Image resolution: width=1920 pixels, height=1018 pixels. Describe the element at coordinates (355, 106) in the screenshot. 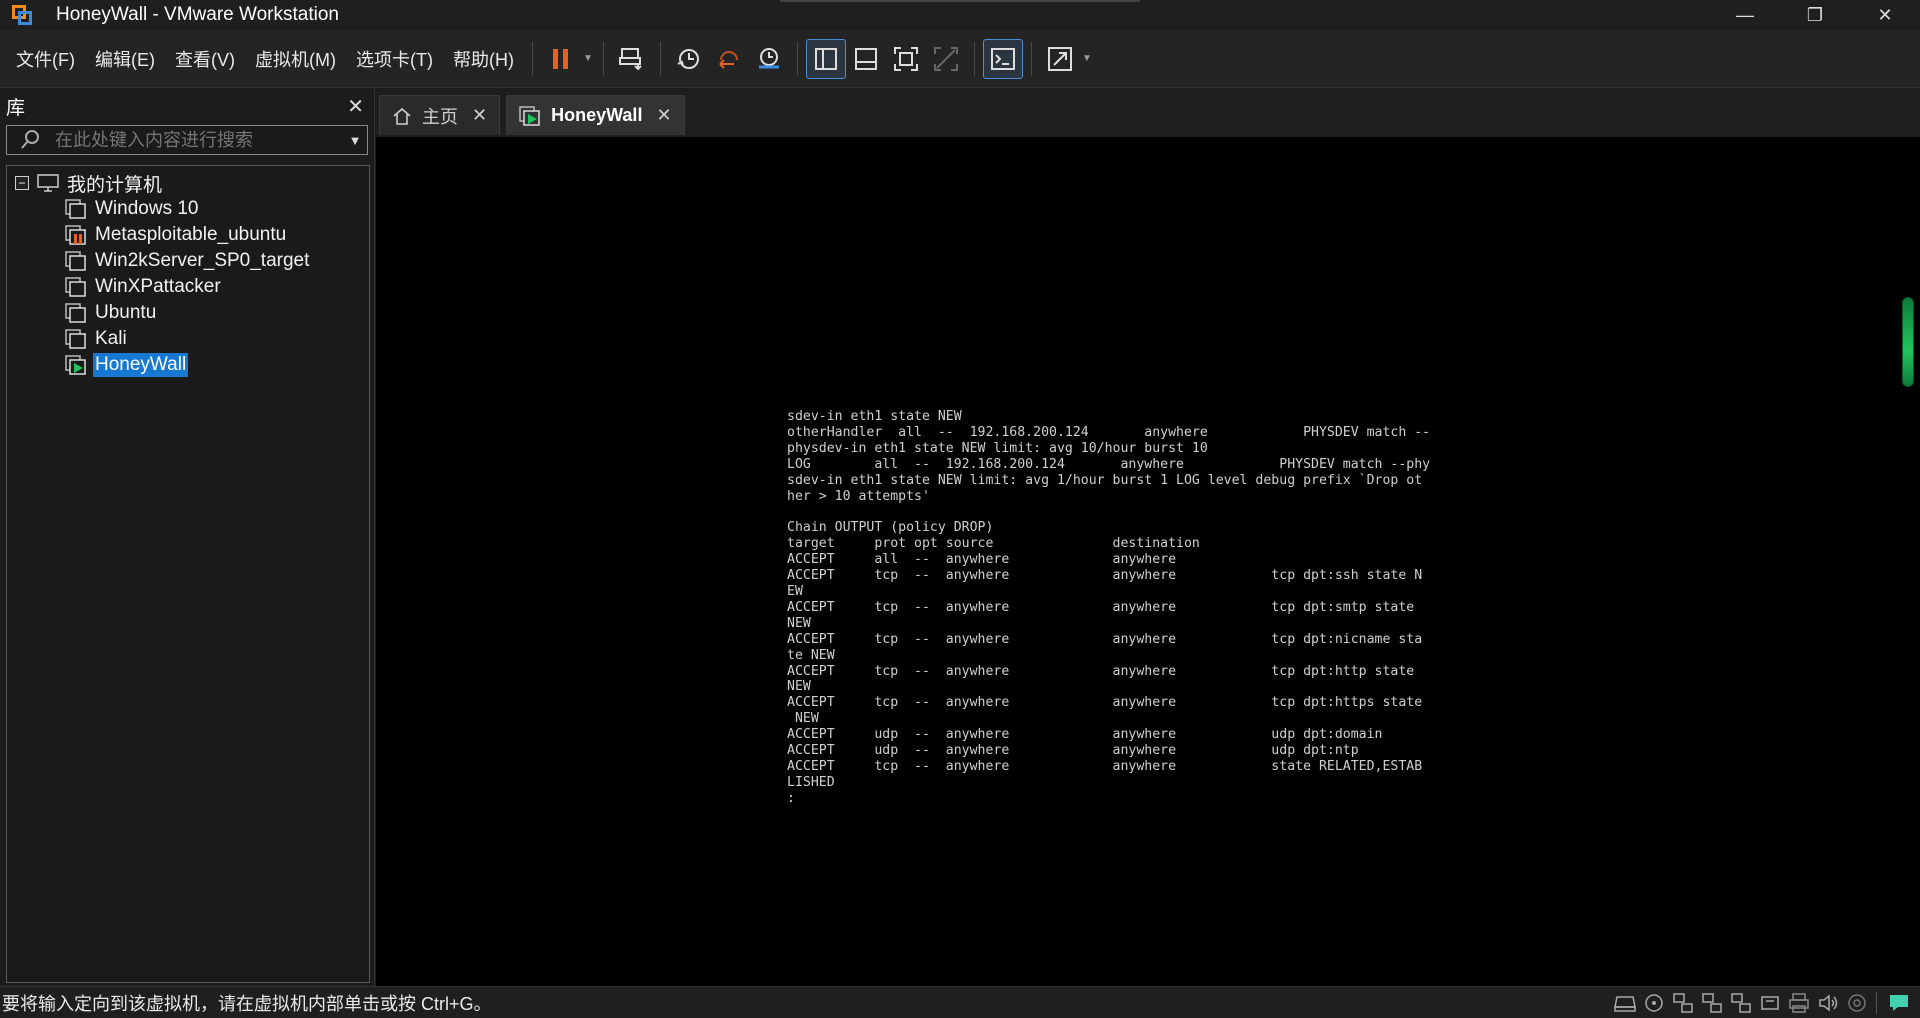

I see `library-close-icon: ✕` at that location.